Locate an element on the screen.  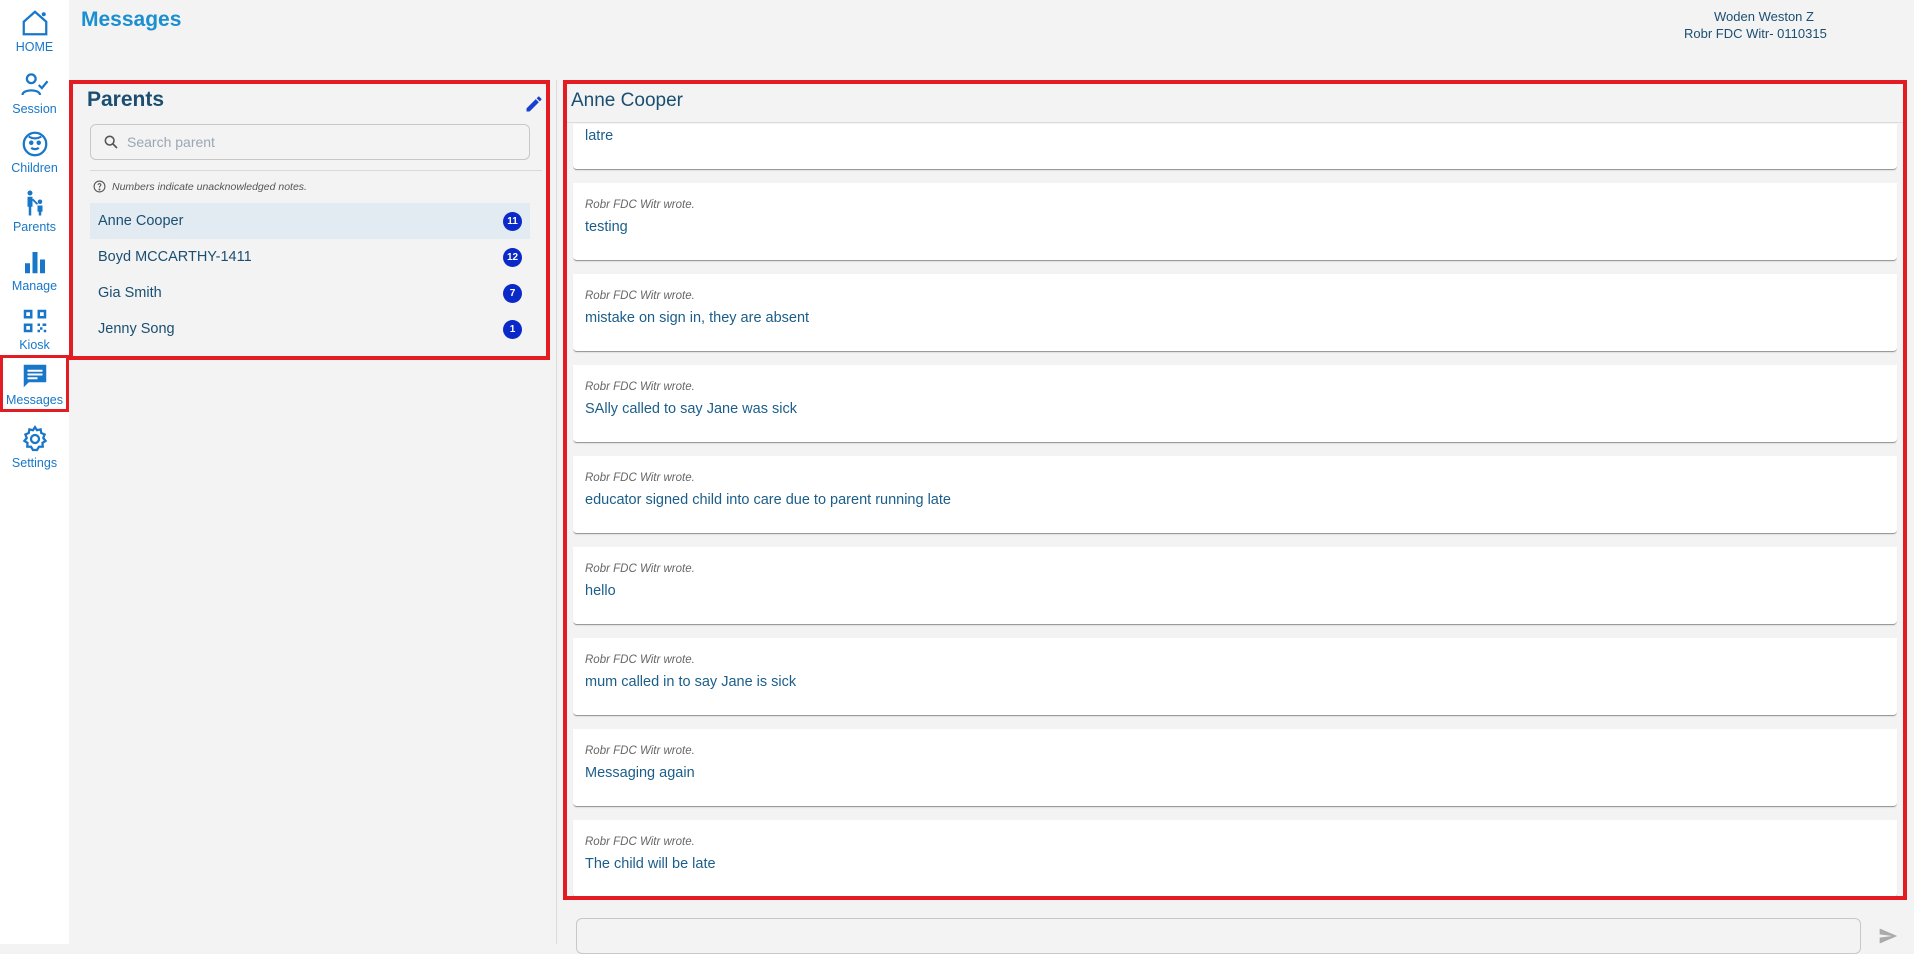
message-text: The child will be late is located at coordinates (650, 864).